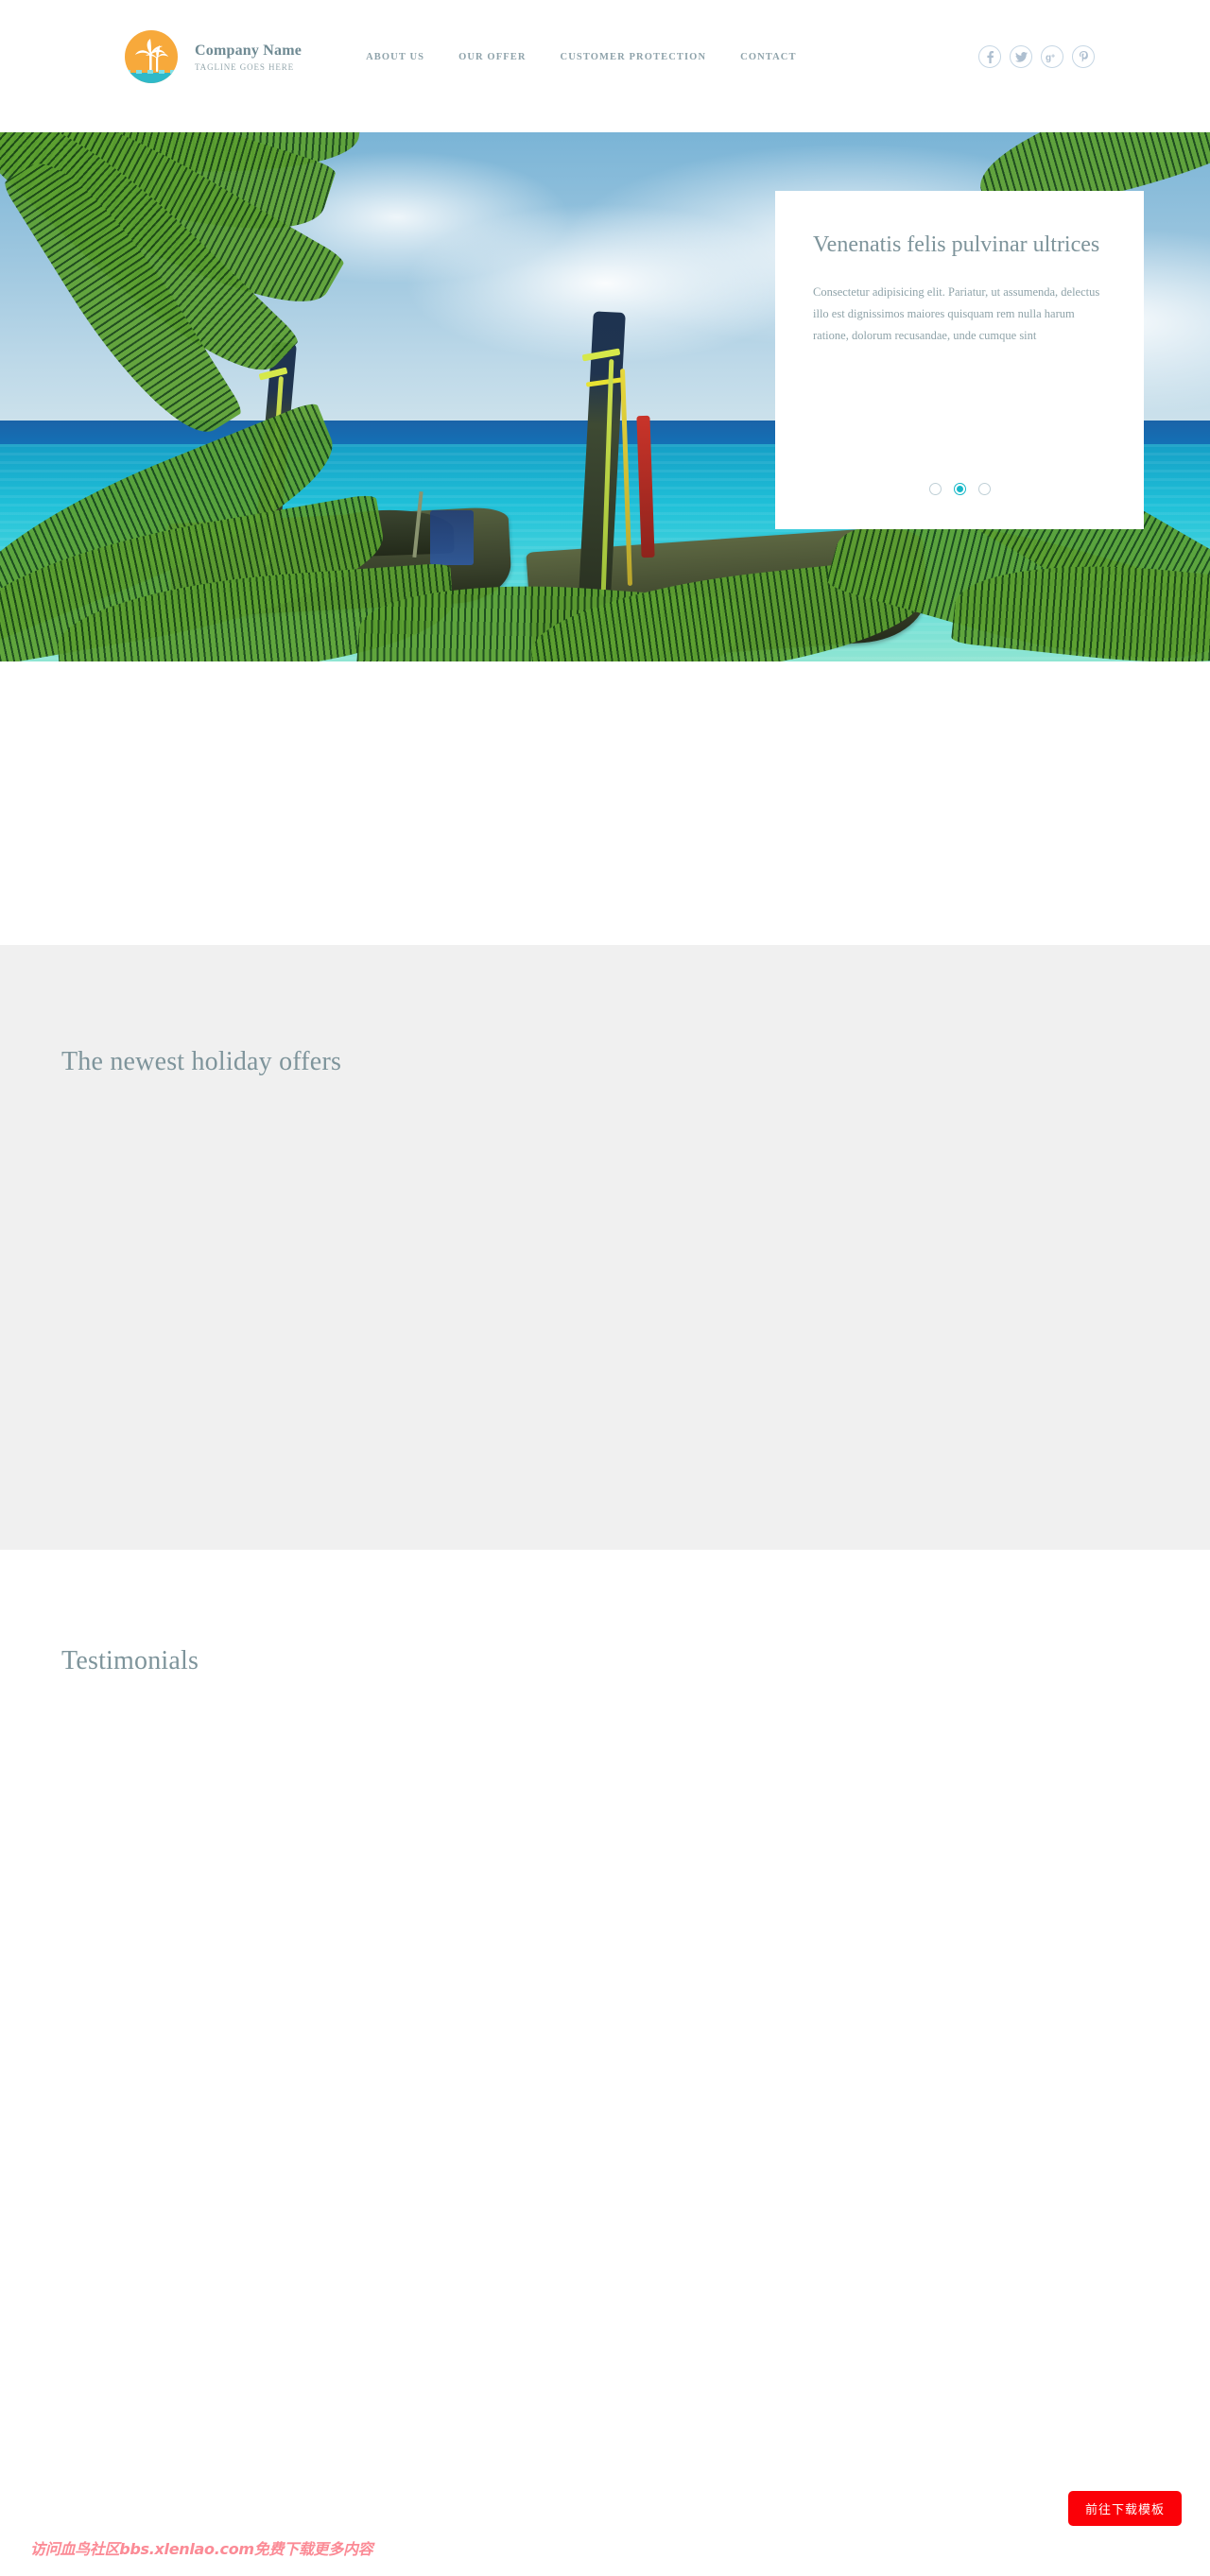  I want to click on download-template-button: 前往下载模板, so click(1124, 2508).